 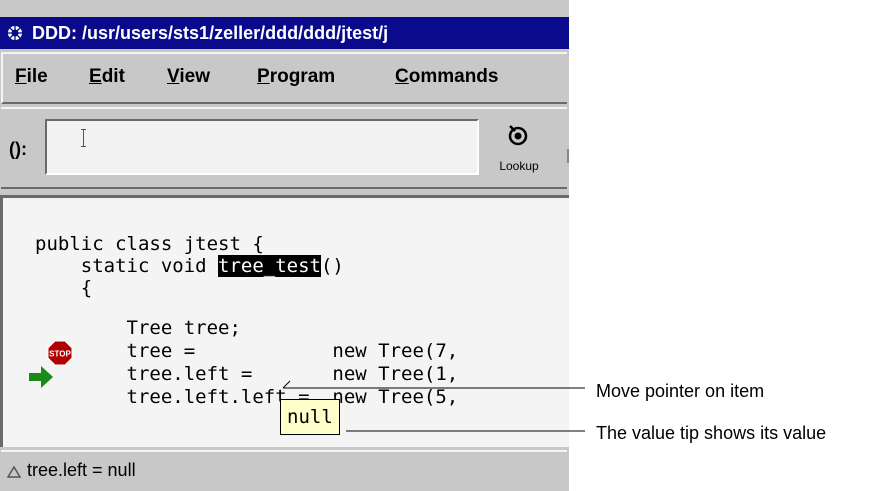 What do you see at coordinates (680, 391) in the screenshot?
I see `pointer-annotation: Move pointer on item` at bounding box center [680, 391].